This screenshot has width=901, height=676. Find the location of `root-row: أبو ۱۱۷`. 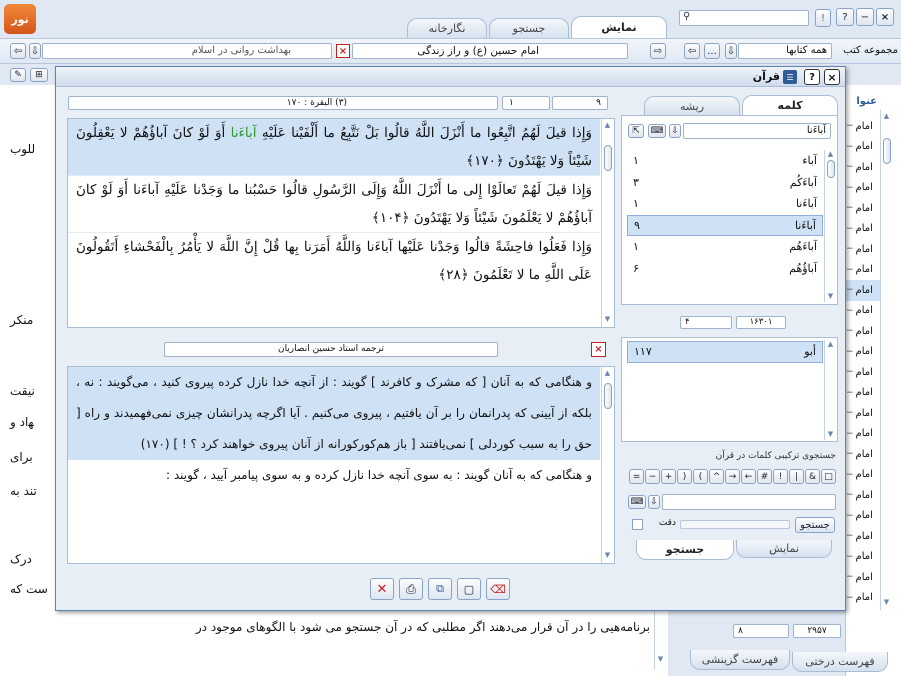

root-row: أبو ۱۱۷ is located at coordinates (725, 352).